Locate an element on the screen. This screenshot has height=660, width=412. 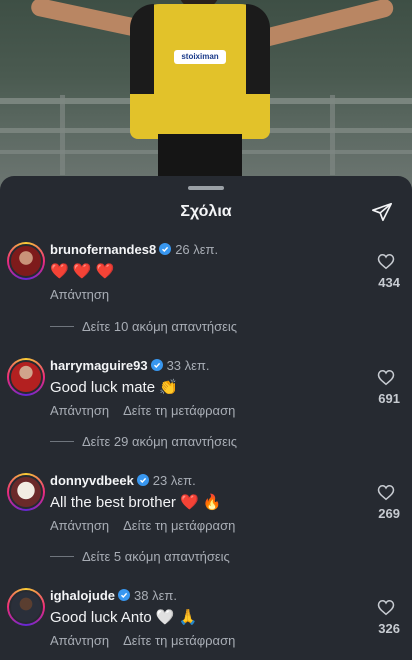
view-more-replies-label: Δείτε 29 ακόμη απαντήσεις is located at coordinates (159, 441).